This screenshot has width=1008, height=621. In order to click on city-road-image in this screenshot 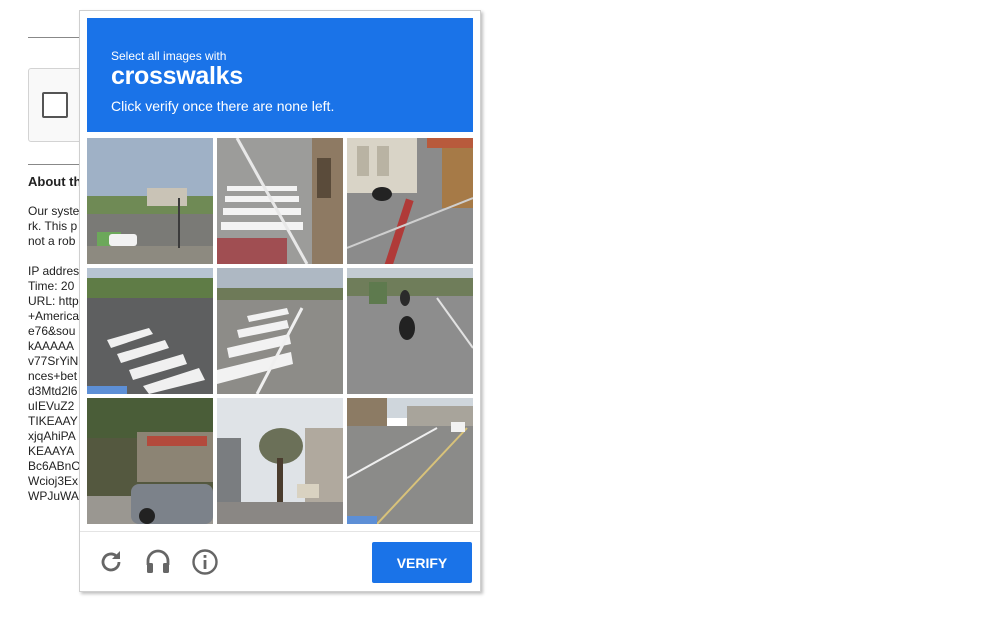, I will do `click(410, 461)`.